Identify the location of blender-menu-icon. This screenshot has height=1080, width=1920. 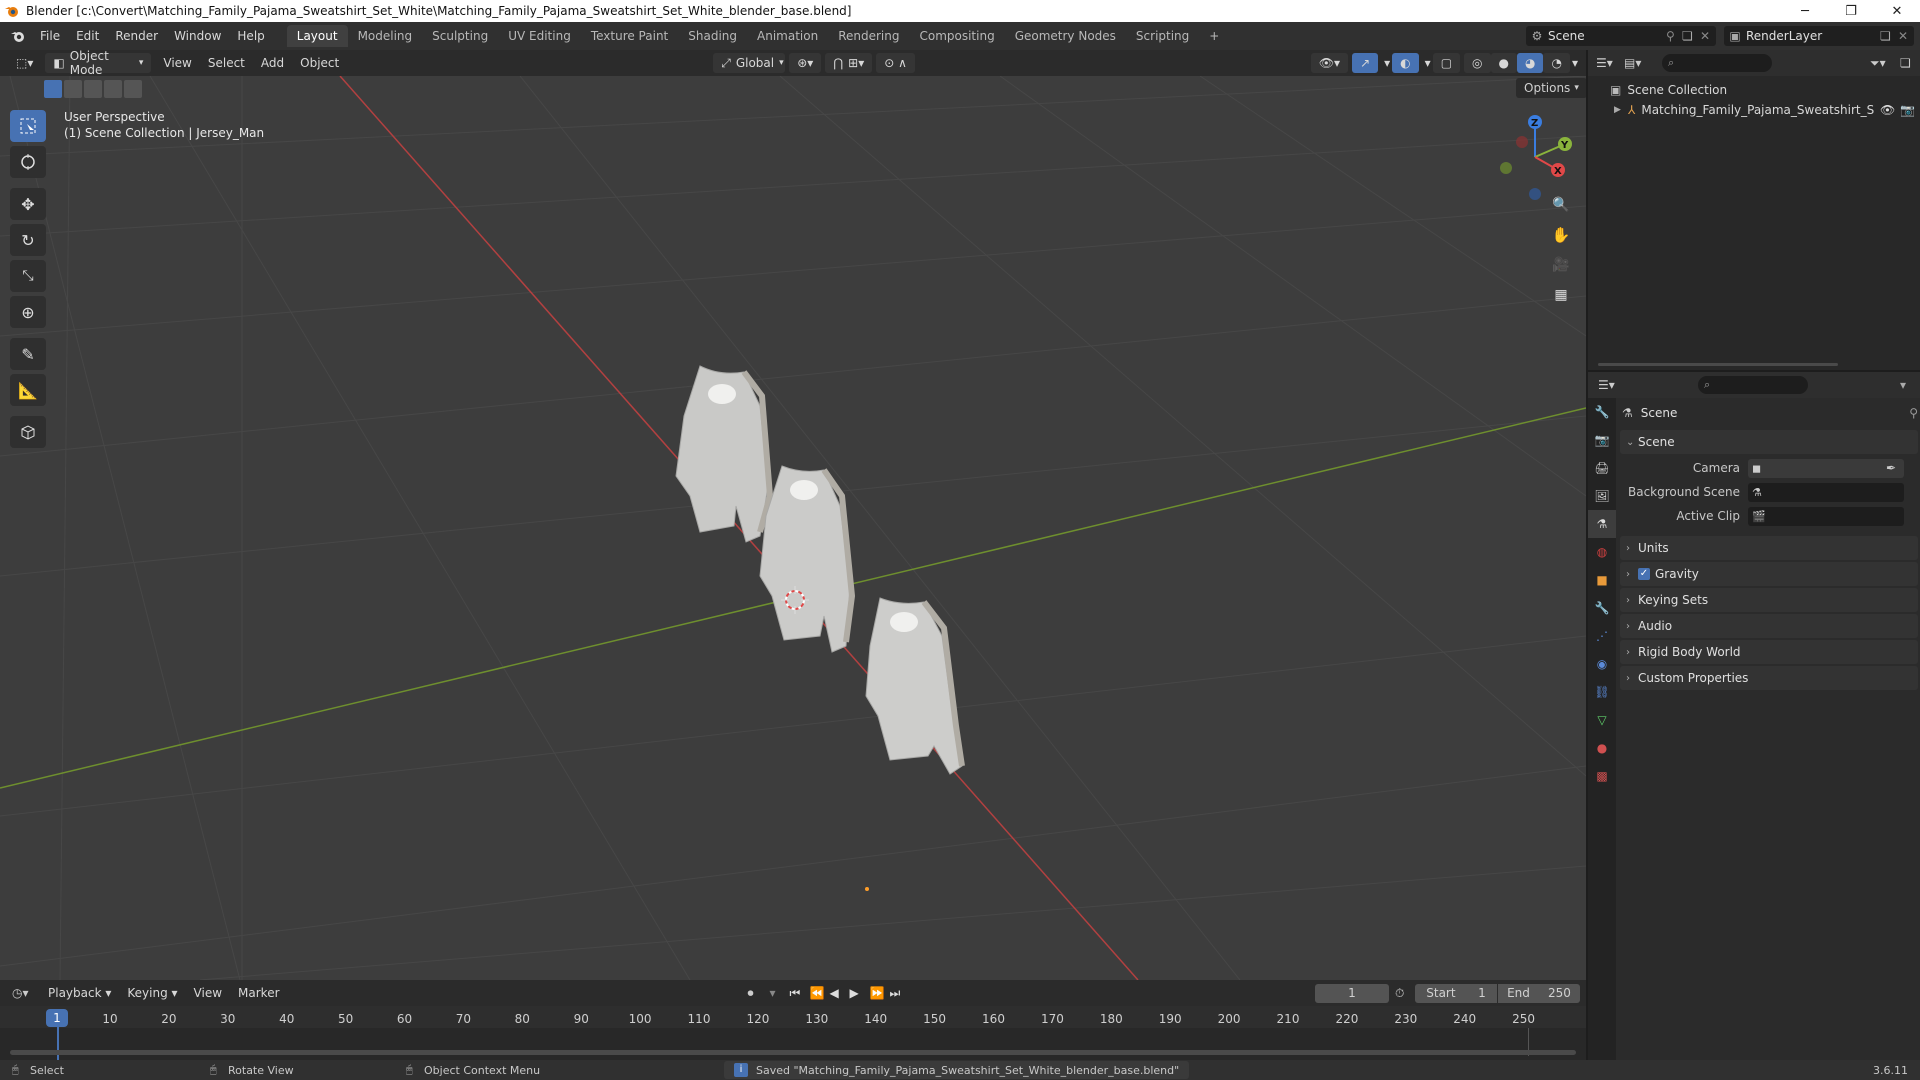
(18, 36).